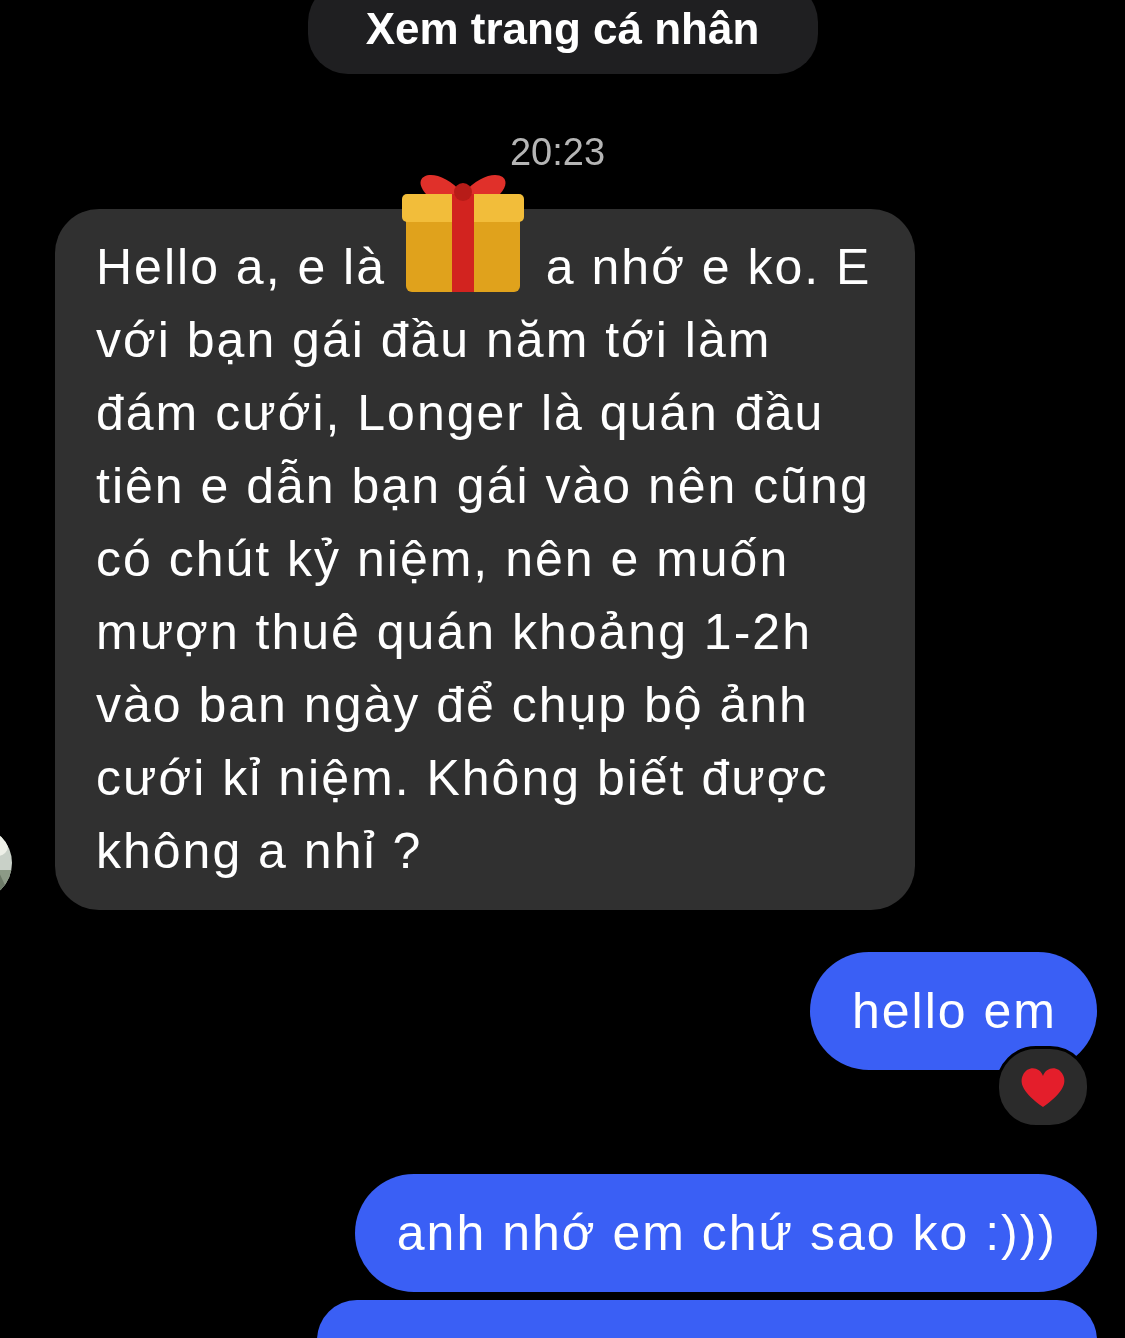  I want to click on heart-icon, so click(1043, 1087).